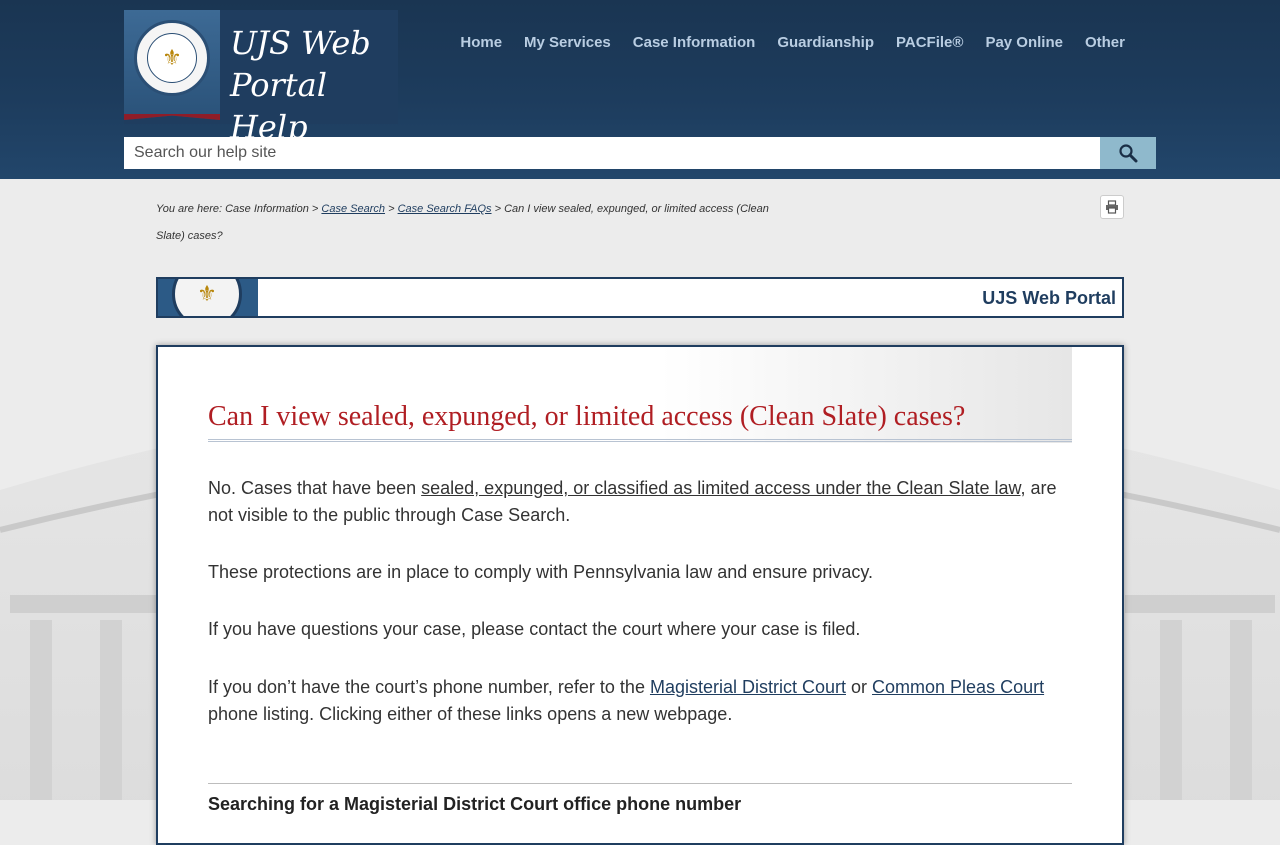 This screenshot has width=1280, height=845. What do you see at coordinates (825, 42) in the screenshot?
I see `nav-guardianship: Guardianship` at bounding box center [825, 42].